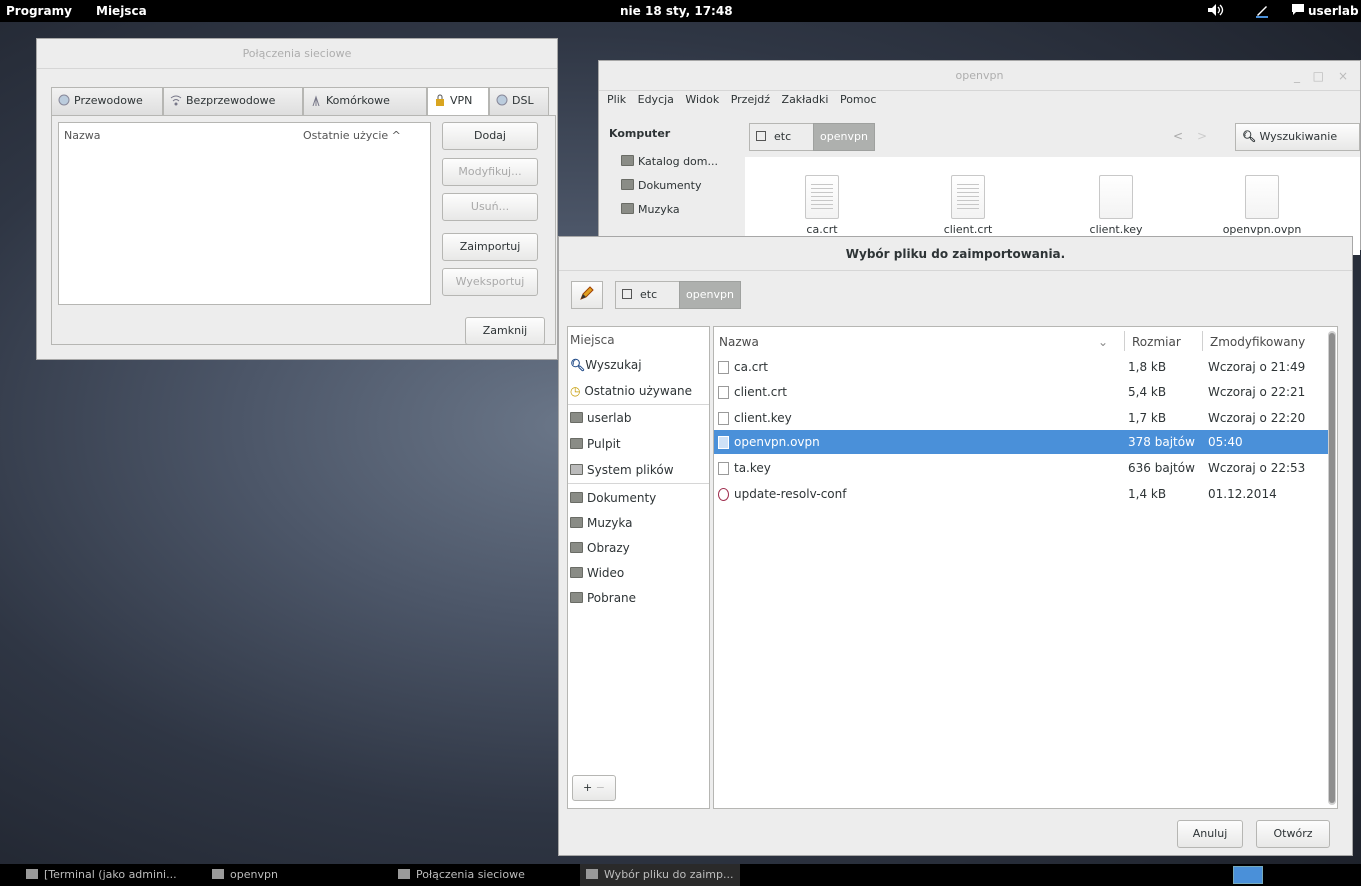 Image resolution: width=1361 pixels, height=886 pixels. I want to click on programs-menu: Programy, so click(39, 11).